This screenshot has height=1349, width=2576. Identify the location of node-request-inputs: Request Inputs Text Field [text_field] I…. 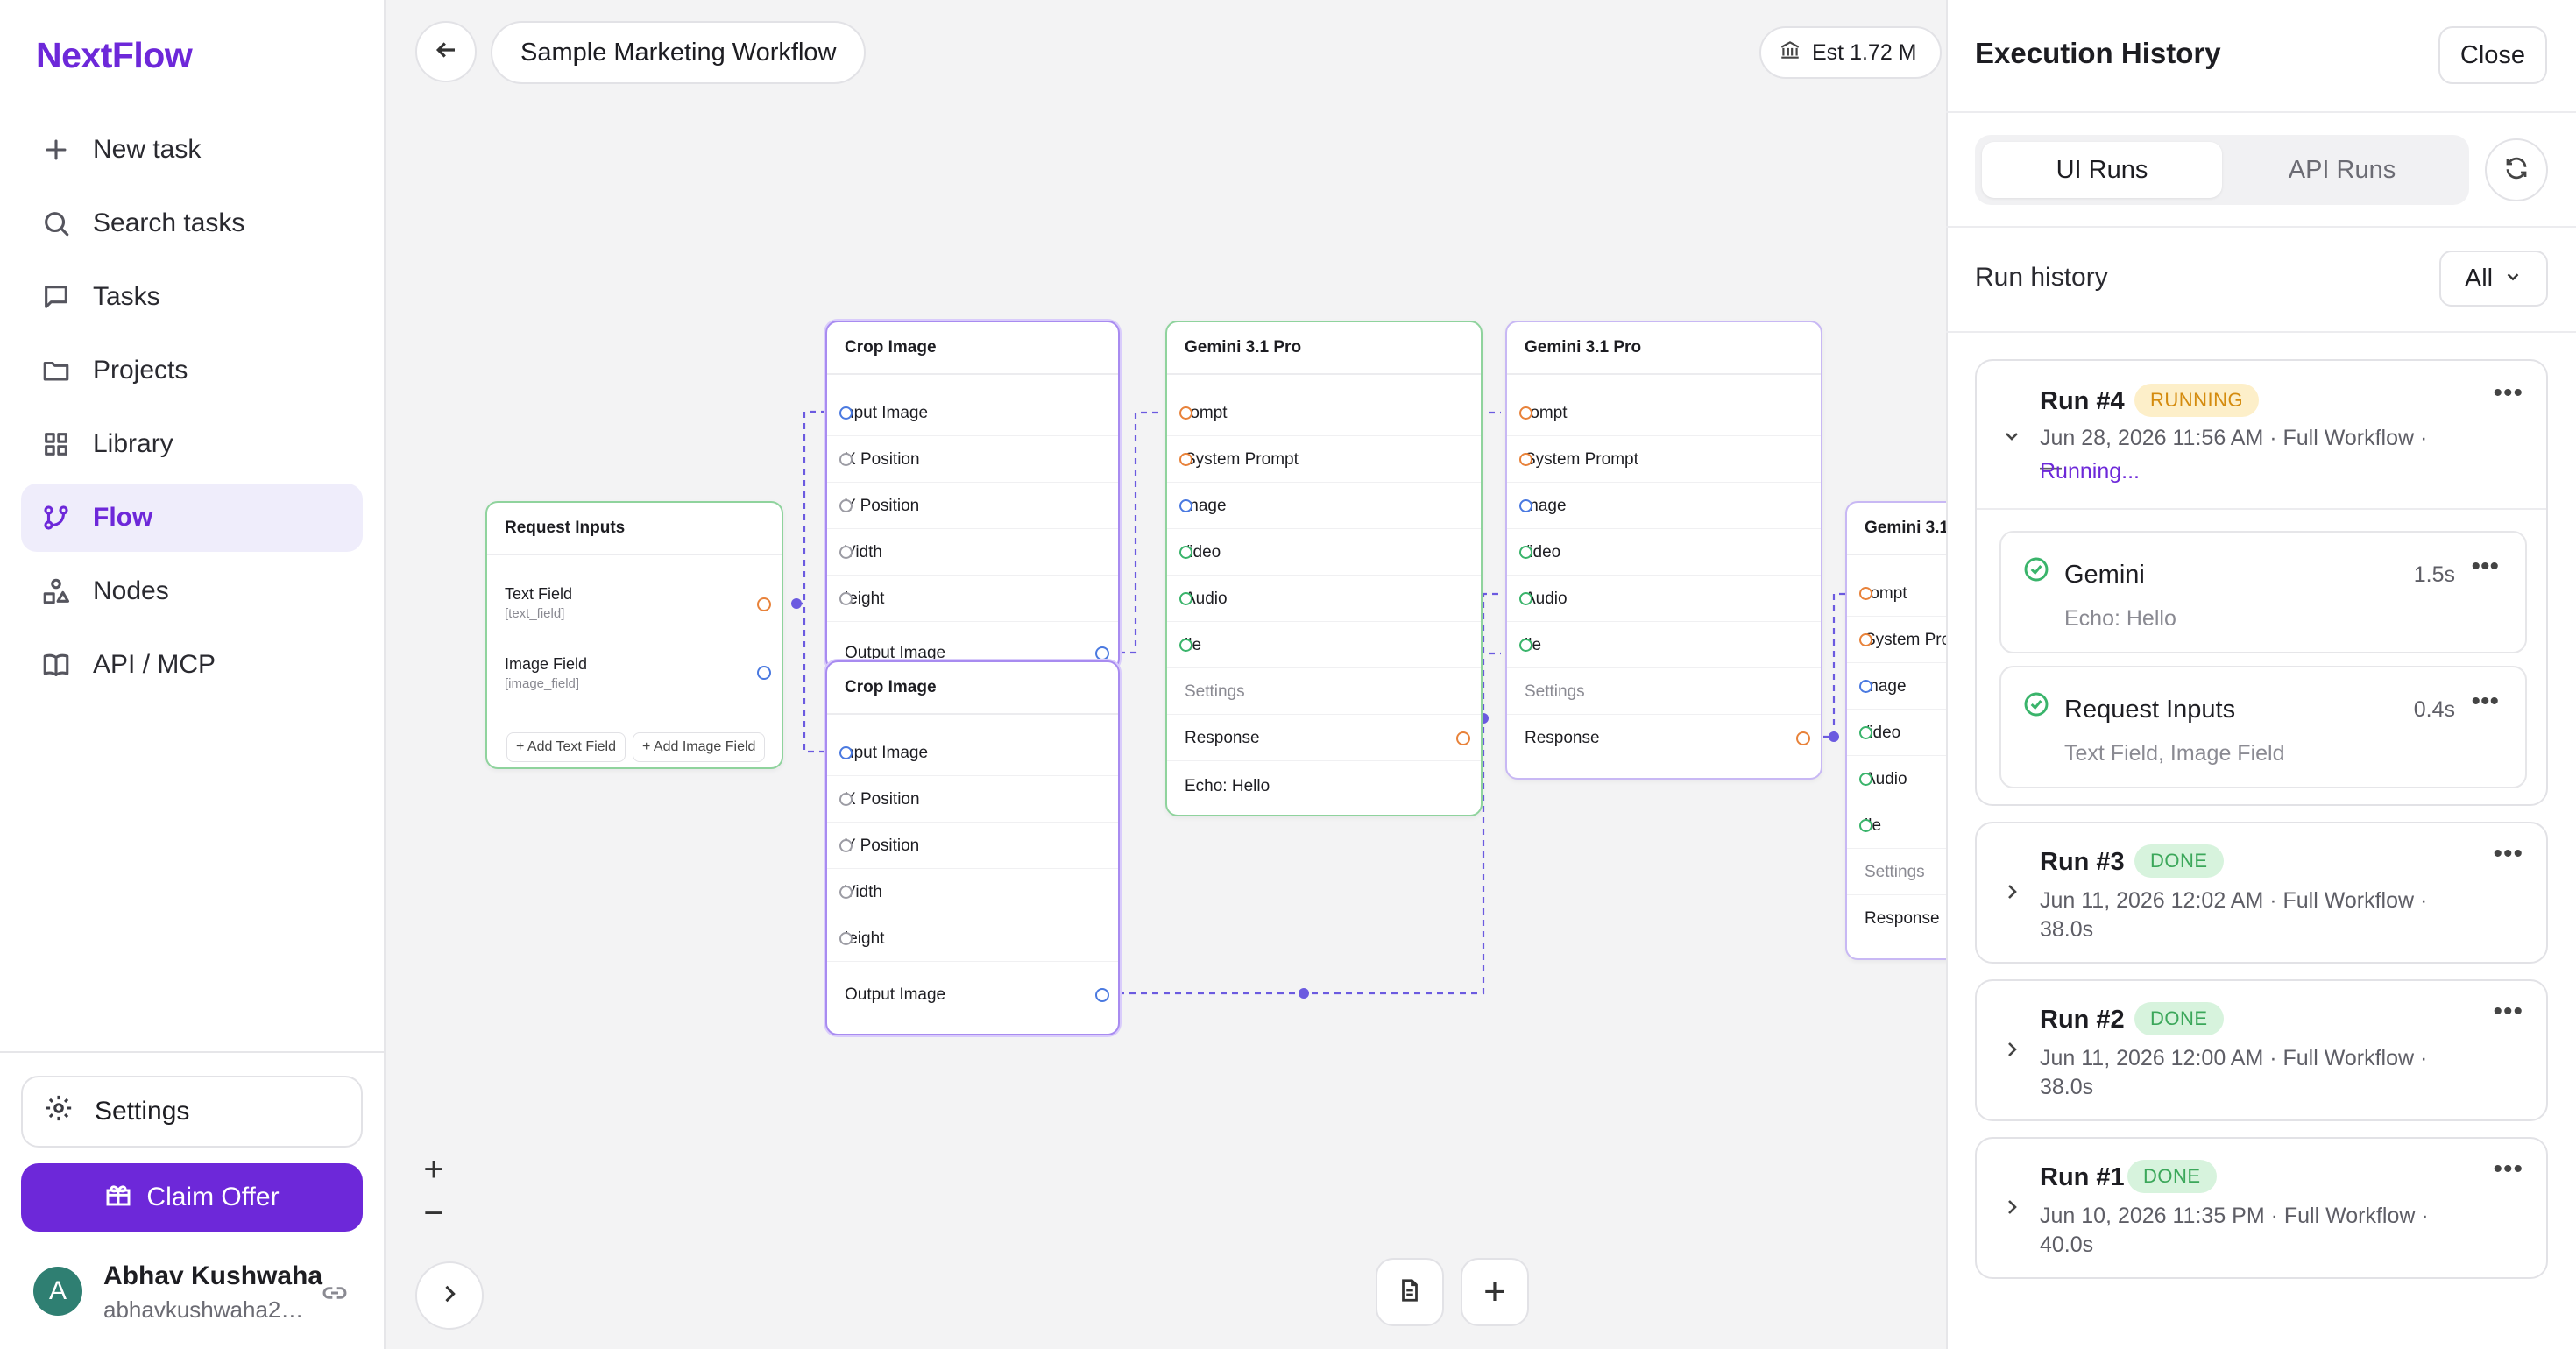
(634, 635).